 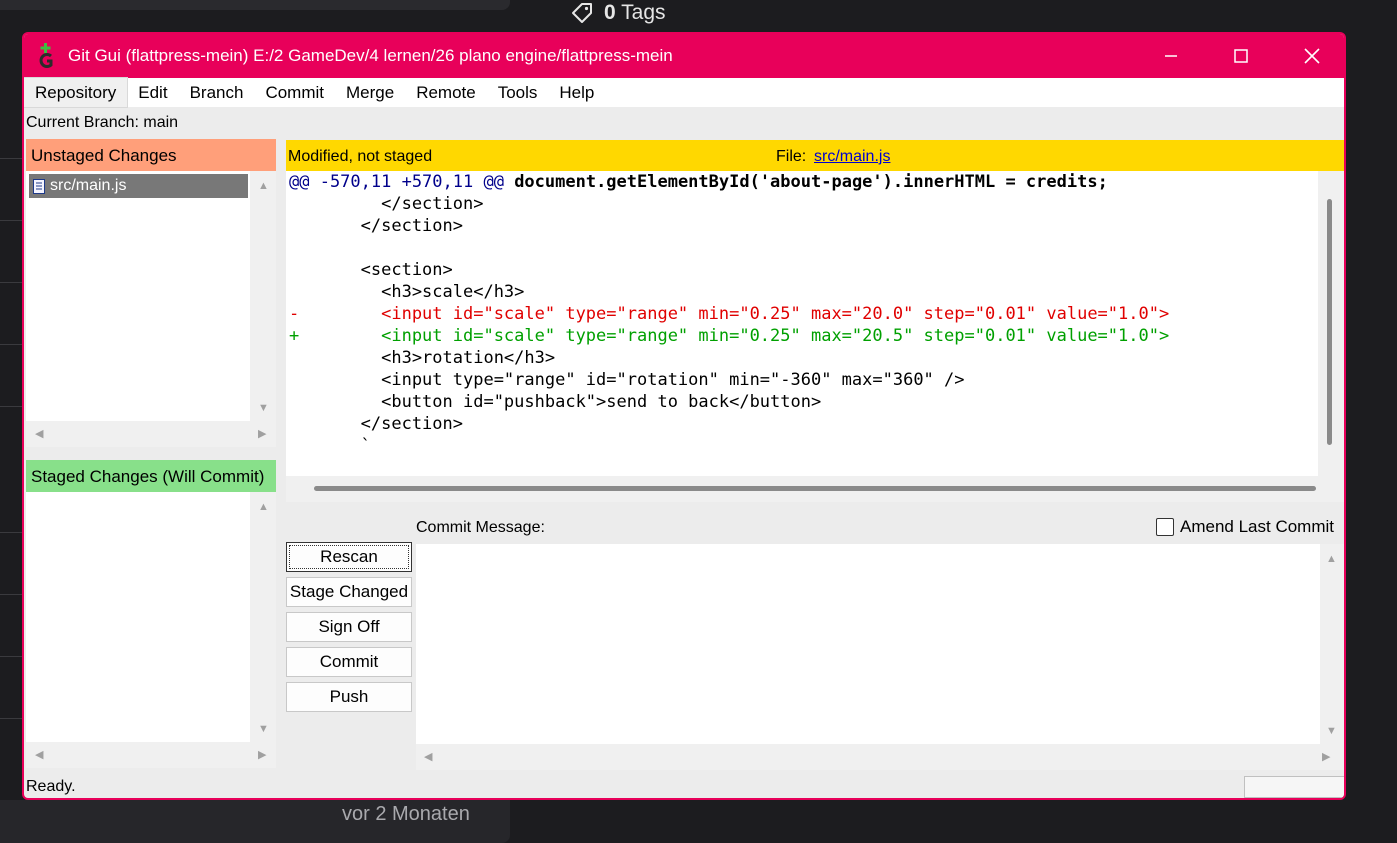 What do you see at coordinates (852, 157) in the screenshot?
I see `diff-file-link: src/main.js` at bounding box center [852, 157].